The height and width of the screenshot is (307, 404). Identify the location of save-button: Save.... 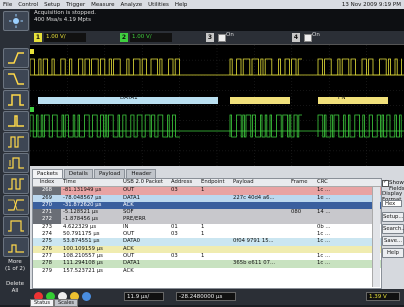
(393, 241).